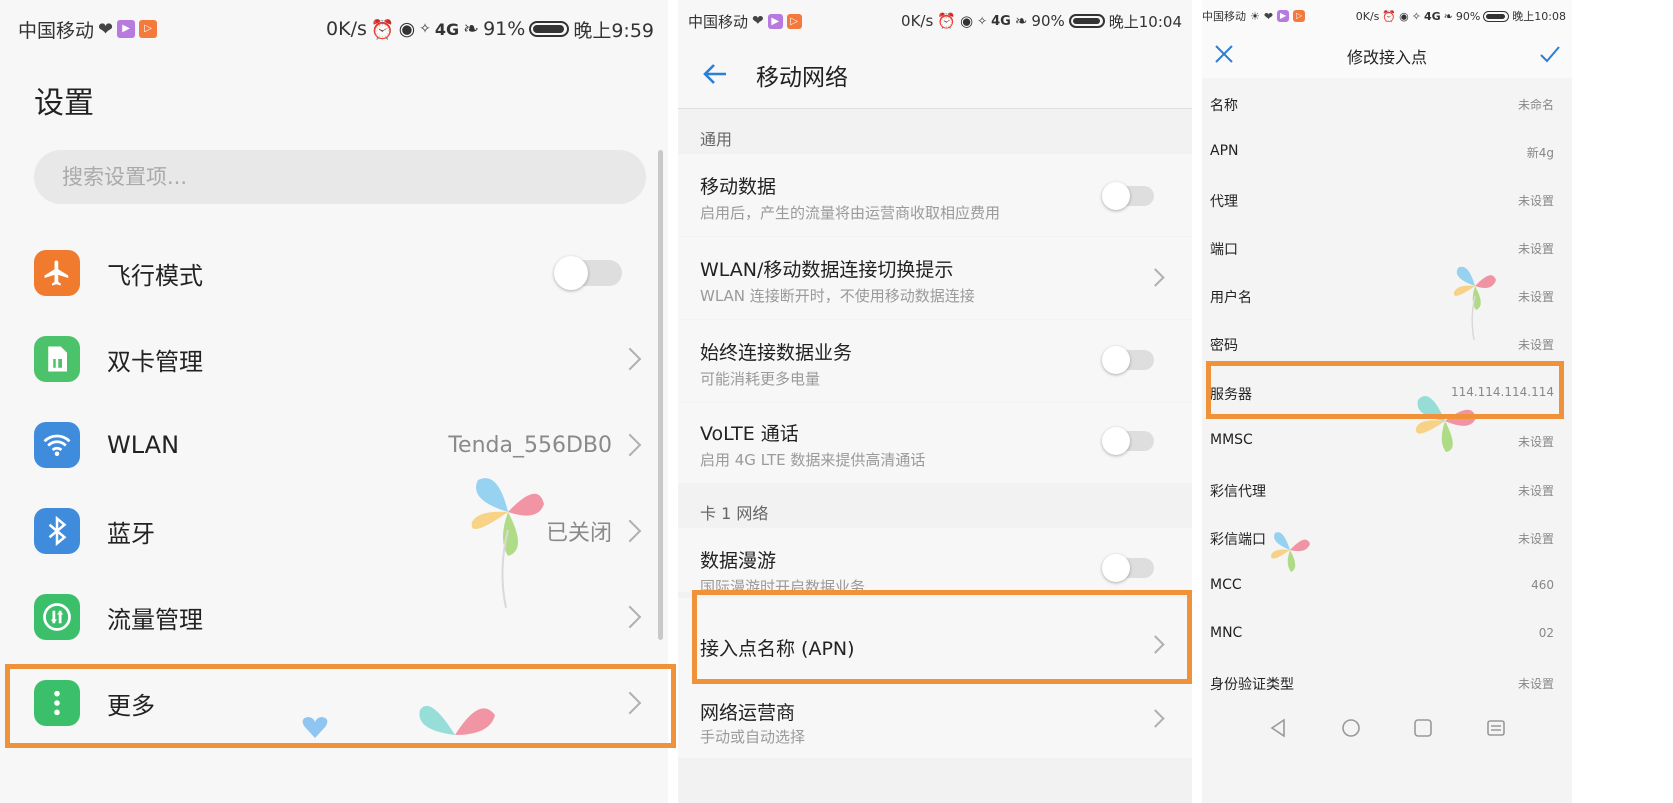 The height and width of the screenshot is (803, 1673). What do you see at coordinates (1432, 16) in the screenshot?
I see `network-type: 4G` at bounding box center [1432, 16].